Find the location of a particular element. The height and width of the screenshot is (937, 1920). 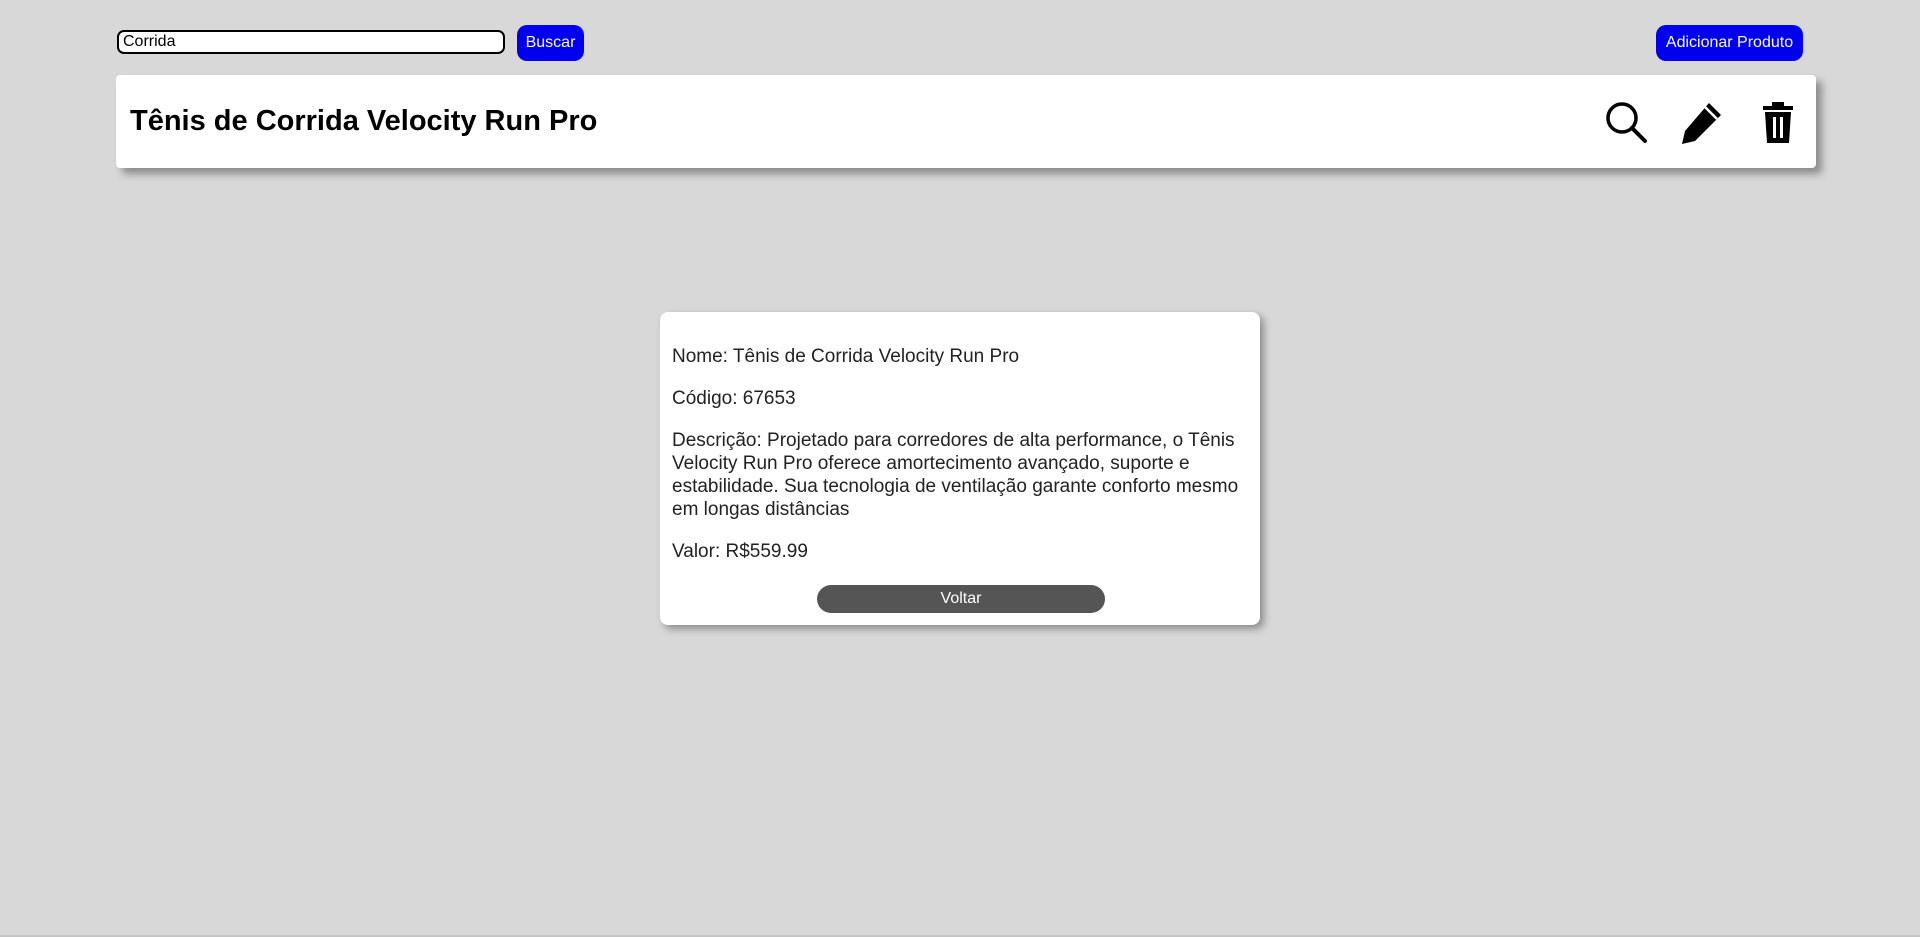

add-product-button: Adicionar Produto is located at coordinates (1729, 43).